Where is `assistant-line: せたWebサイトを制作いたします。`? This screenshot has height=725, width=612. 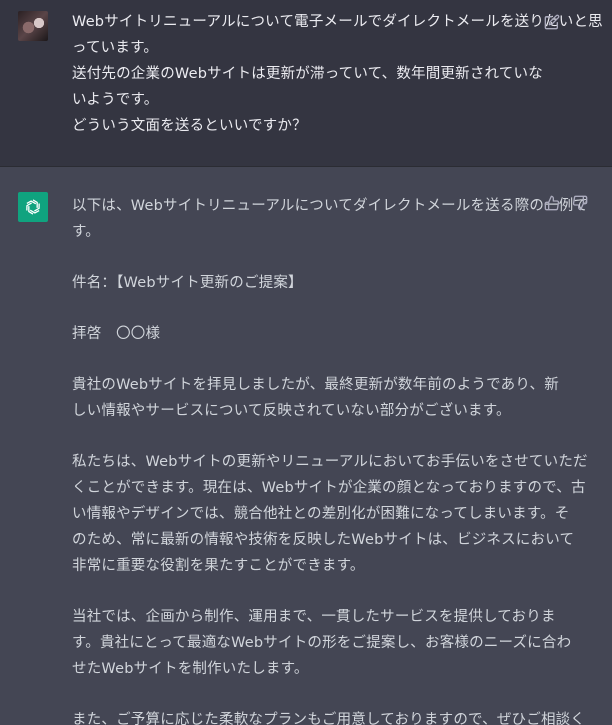 assistant-line: せたWebサイトを制作いたします。 is located at coordinates (190, 669).